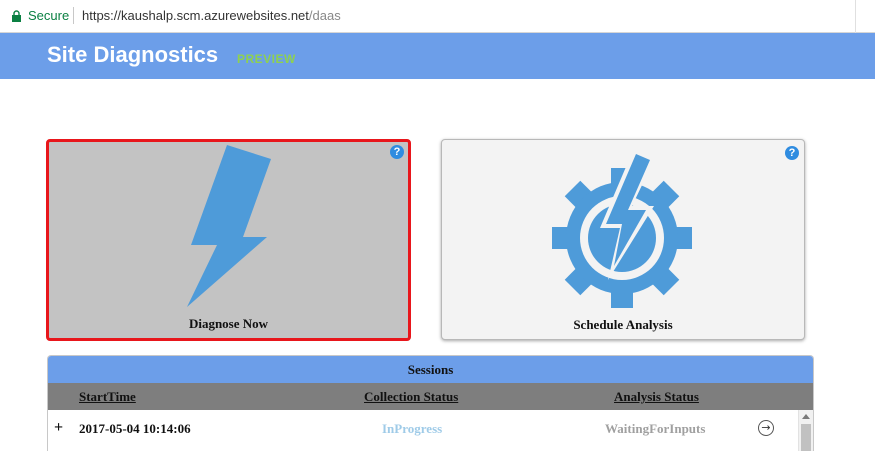 The image size is (875, 451). Describe the element at coordinates (766, 428) in the screenshot. I see `arrow-circle-icon: →` at that location.